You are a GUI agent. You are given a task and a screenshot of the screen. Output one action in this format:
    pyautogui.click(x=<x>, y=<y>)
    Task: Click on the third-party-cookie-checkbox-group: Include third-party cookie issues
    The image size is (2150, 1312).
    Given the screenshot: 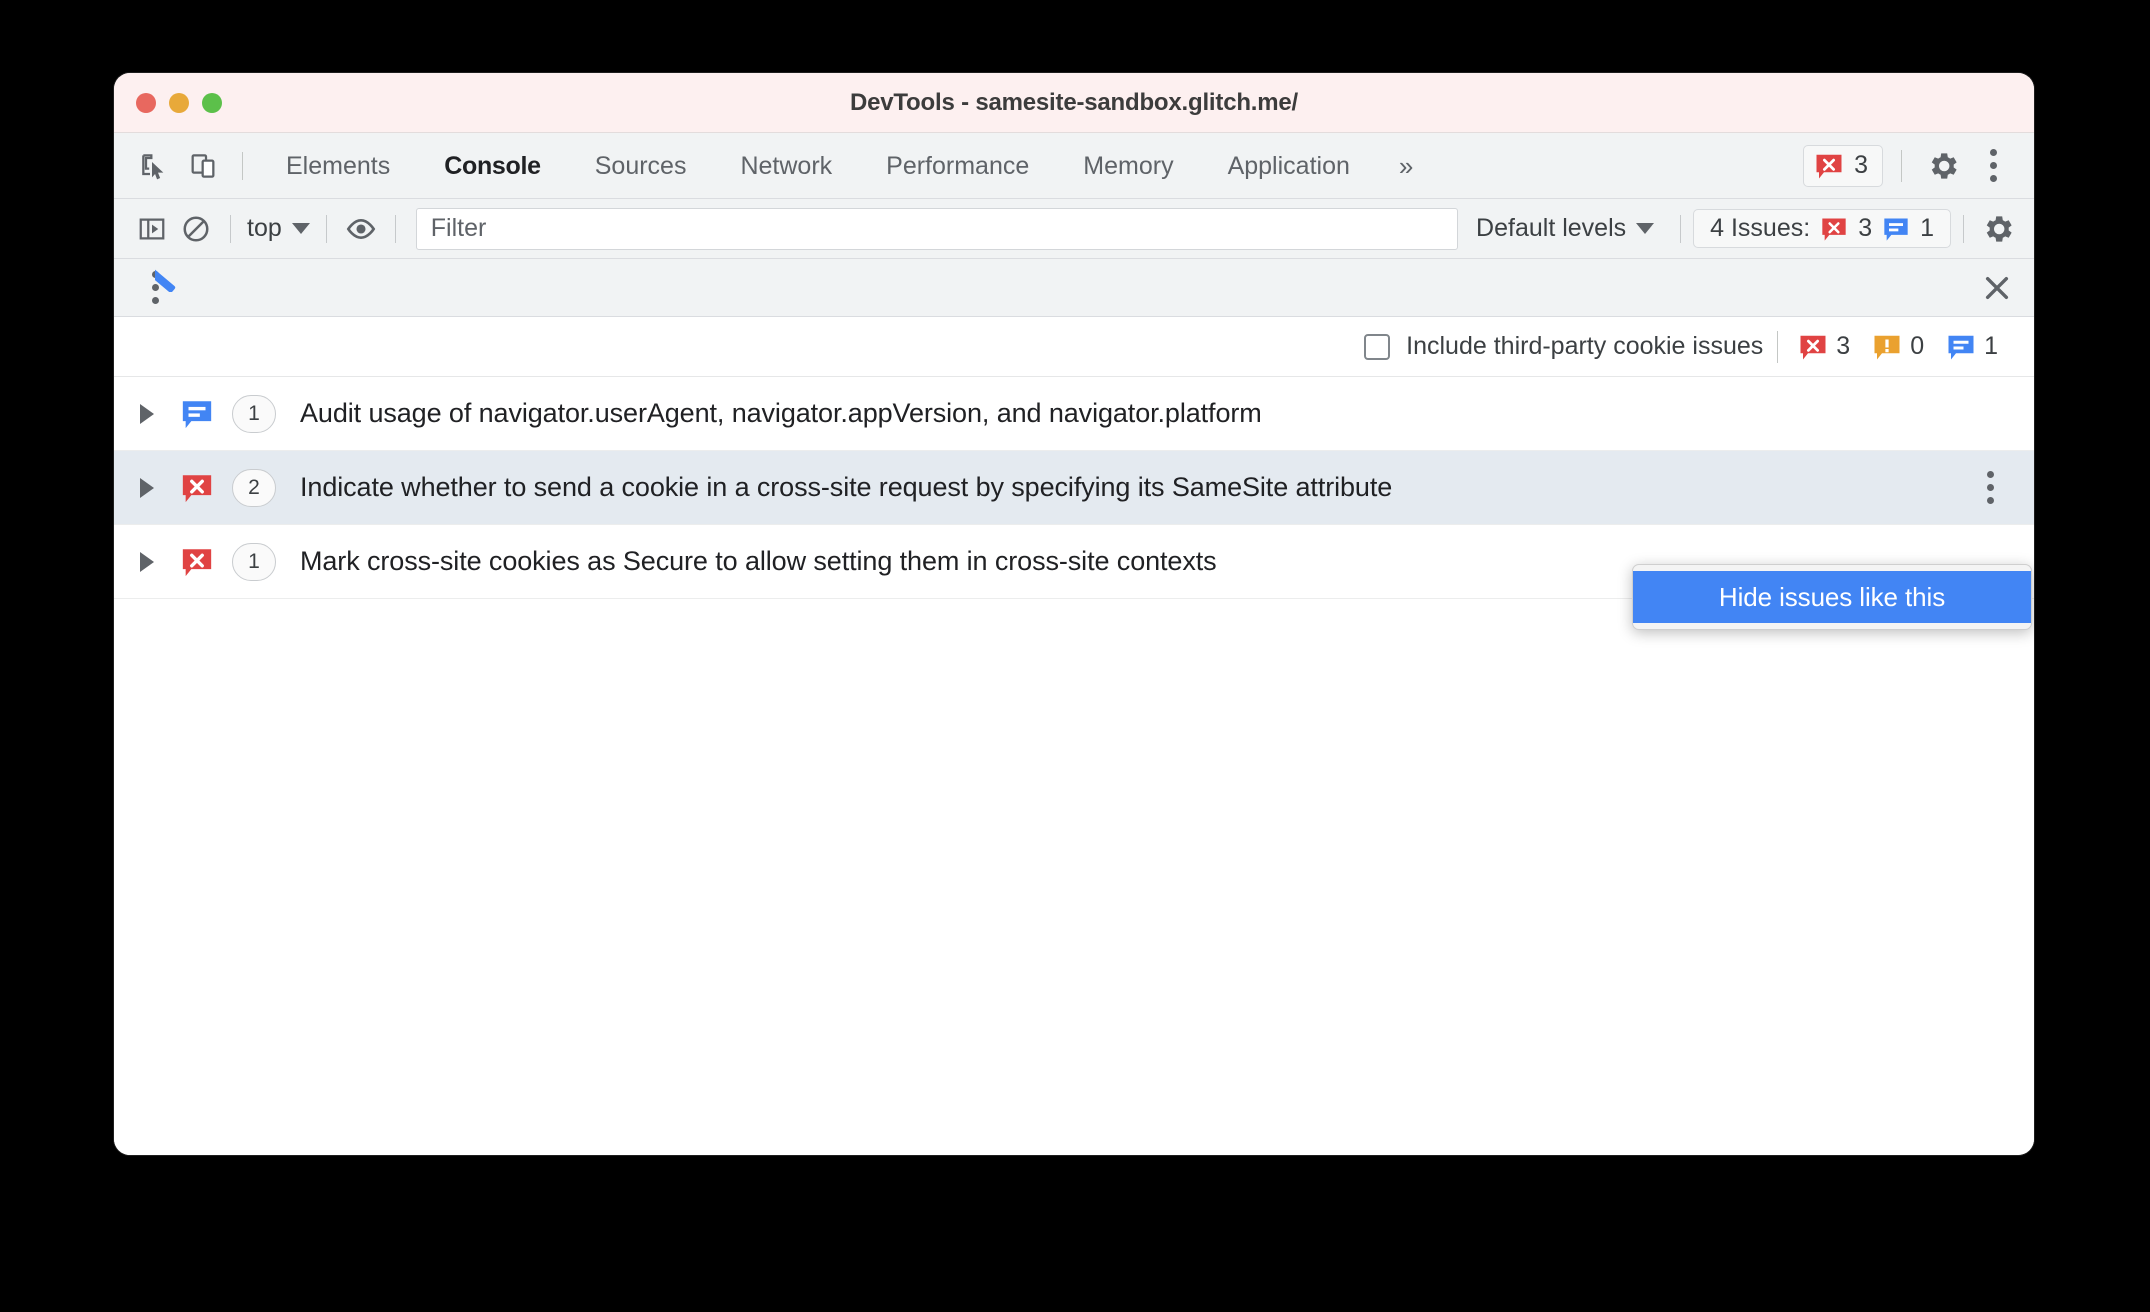 What is the action you would take?
    pyautogui.click(x=1563, y=346)
    